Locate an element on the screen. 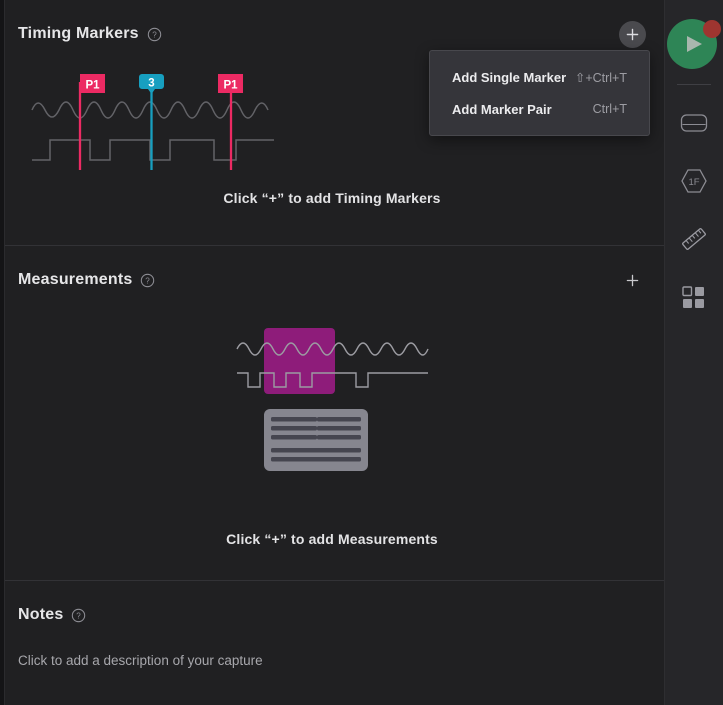 The width and height of the screenshot is (723, 705). blocks-button is located at coordinates (694, 297).